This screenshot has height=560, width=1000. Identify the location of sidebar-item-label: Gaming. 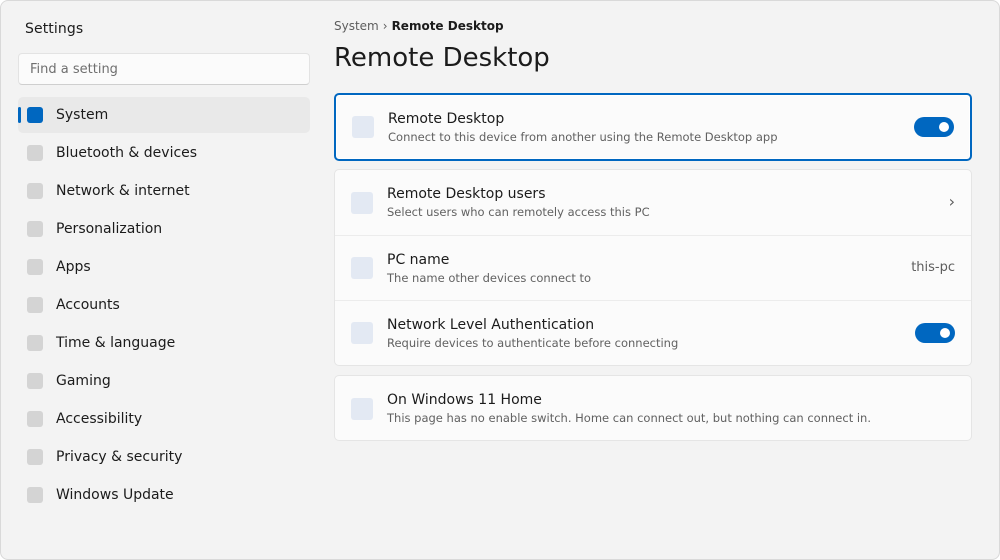
(83, 381).